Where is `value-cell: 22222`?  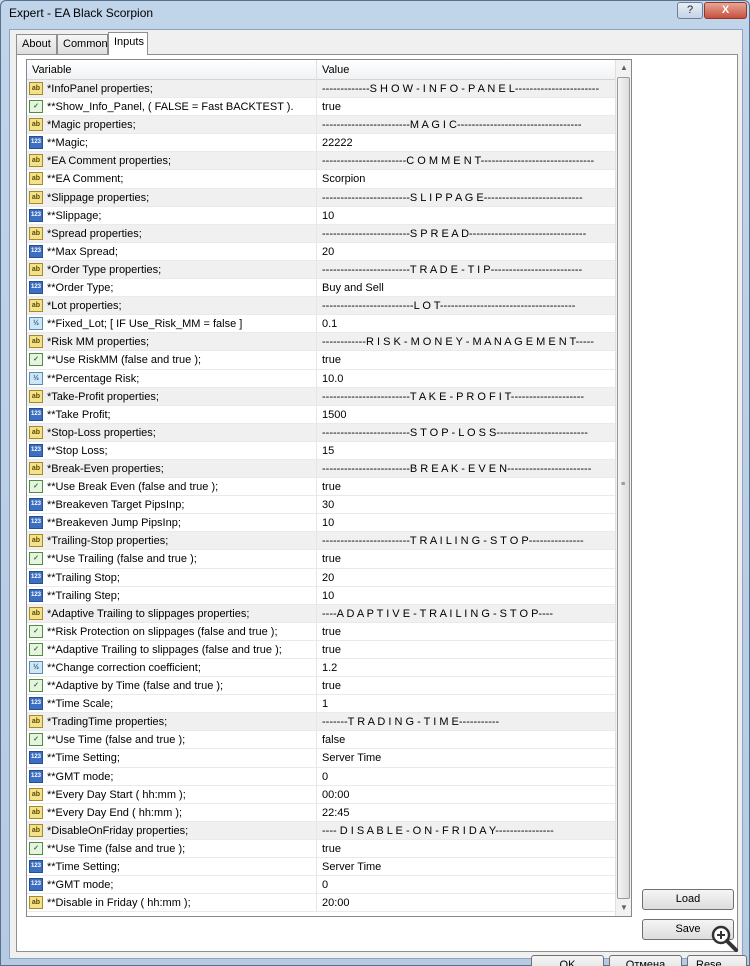
value-cell: 22222 is located at coordinates (466, 143).